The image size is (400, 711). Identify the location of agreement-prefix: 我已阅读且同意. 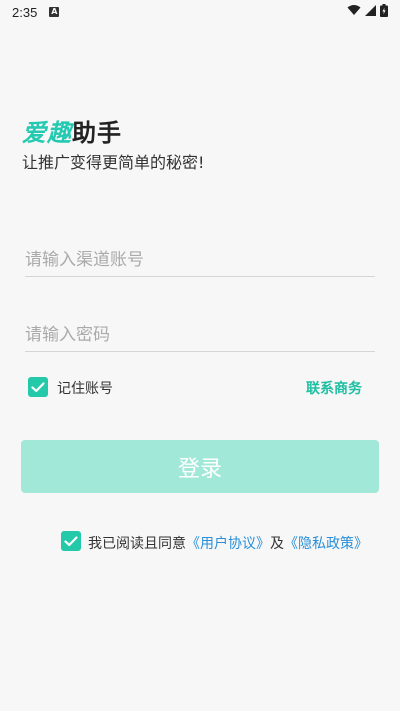
(137, 544).